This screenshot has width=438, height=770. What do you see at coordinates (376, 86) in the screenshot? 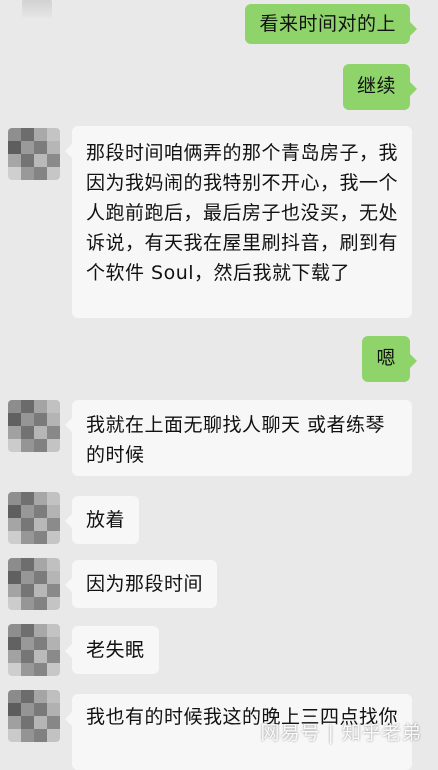
I see `message-text: 继续` at bounding box center [376, 86].